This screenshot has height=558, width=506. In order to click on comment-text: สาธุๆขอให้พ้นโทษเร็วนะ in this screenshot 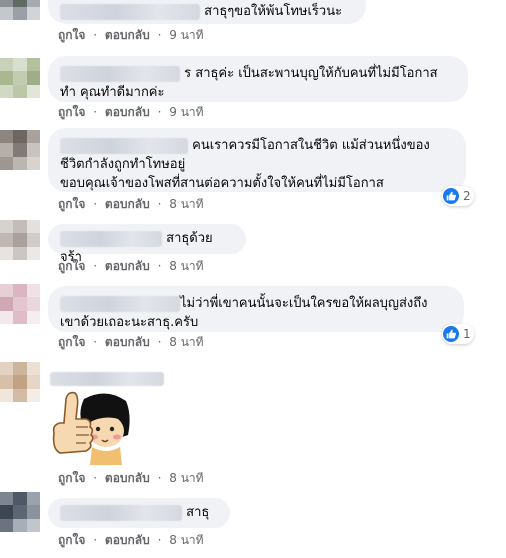, I will do `click(273, 11)`.